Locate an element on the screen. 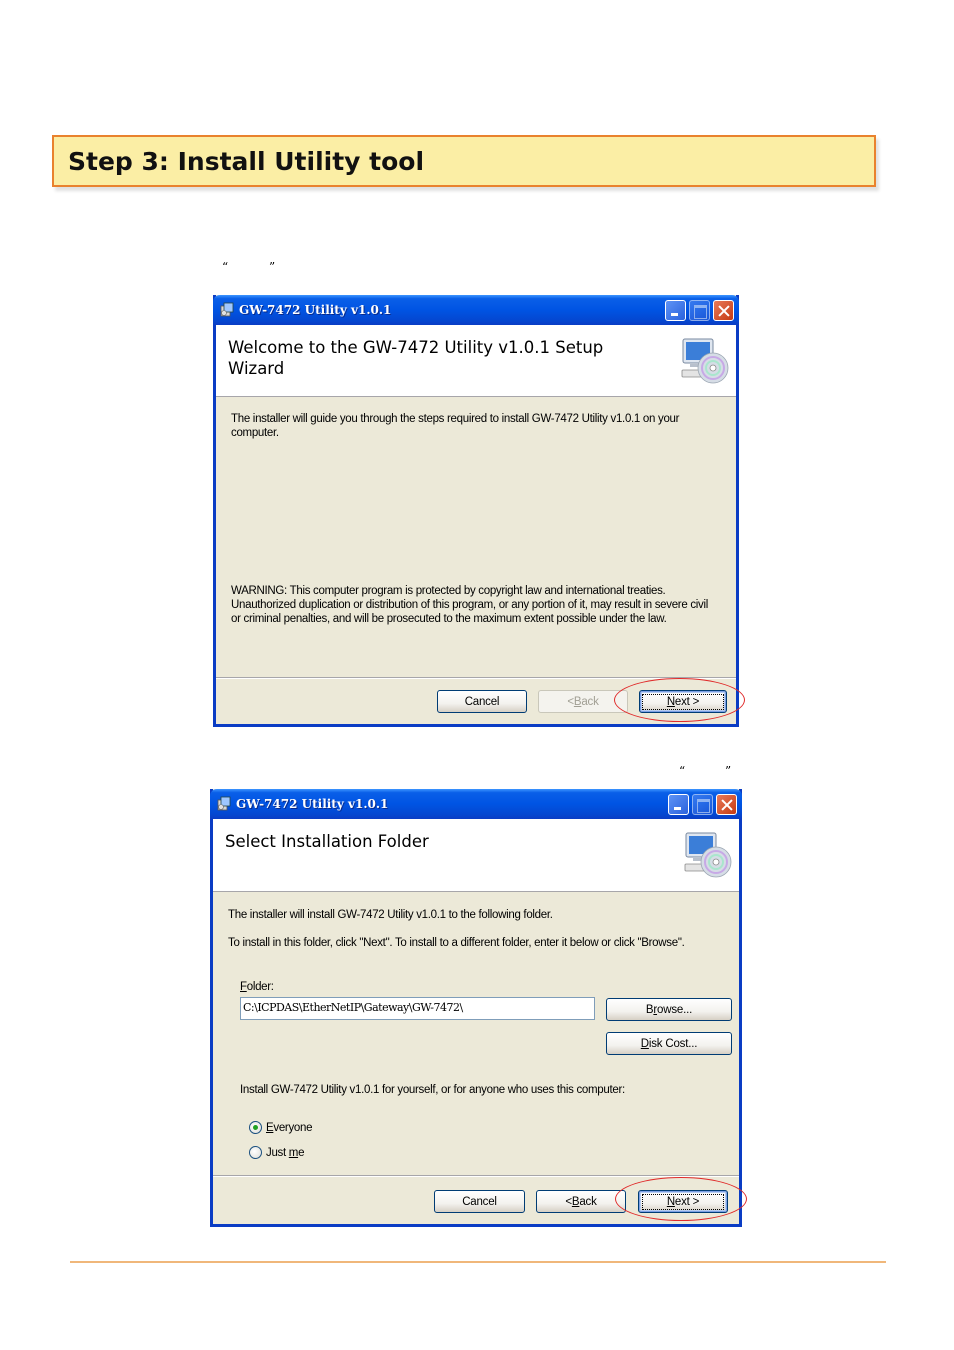 The image size is (954, 1350). everyone-label: Everyone is located at coordinates (289, 1128).